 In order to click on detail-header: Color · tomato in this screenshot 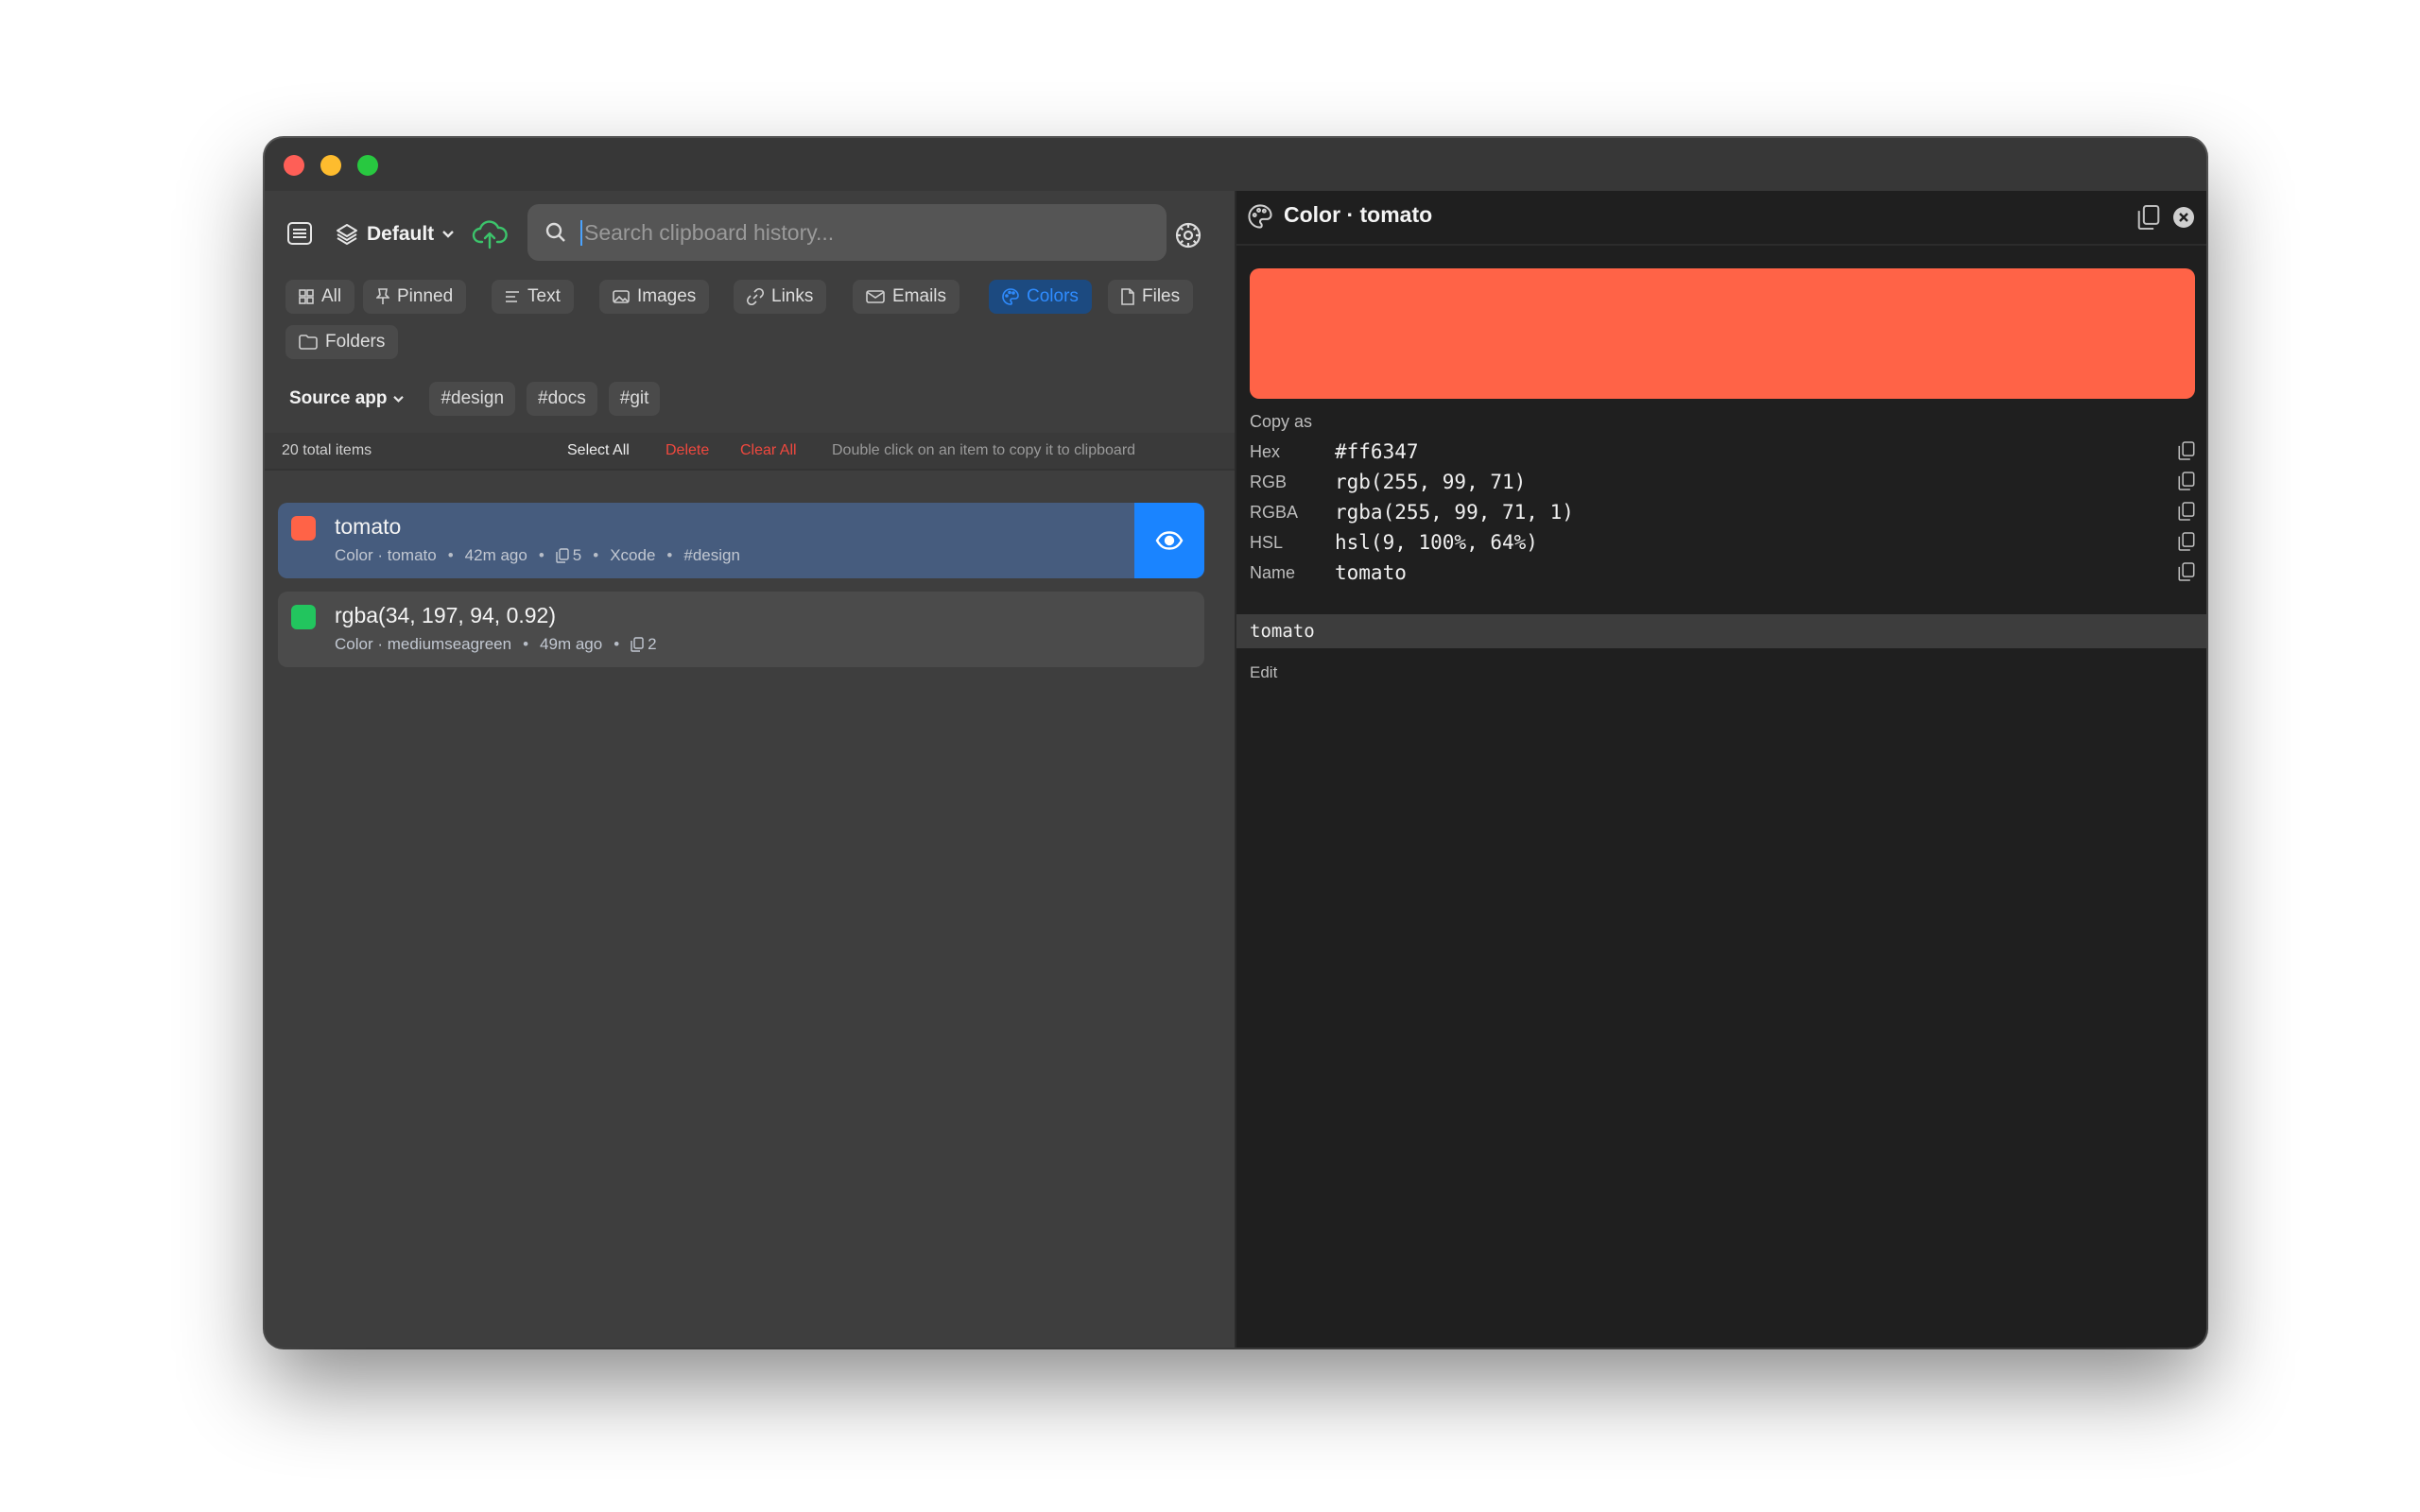, I will do `click(1721, 218)`.